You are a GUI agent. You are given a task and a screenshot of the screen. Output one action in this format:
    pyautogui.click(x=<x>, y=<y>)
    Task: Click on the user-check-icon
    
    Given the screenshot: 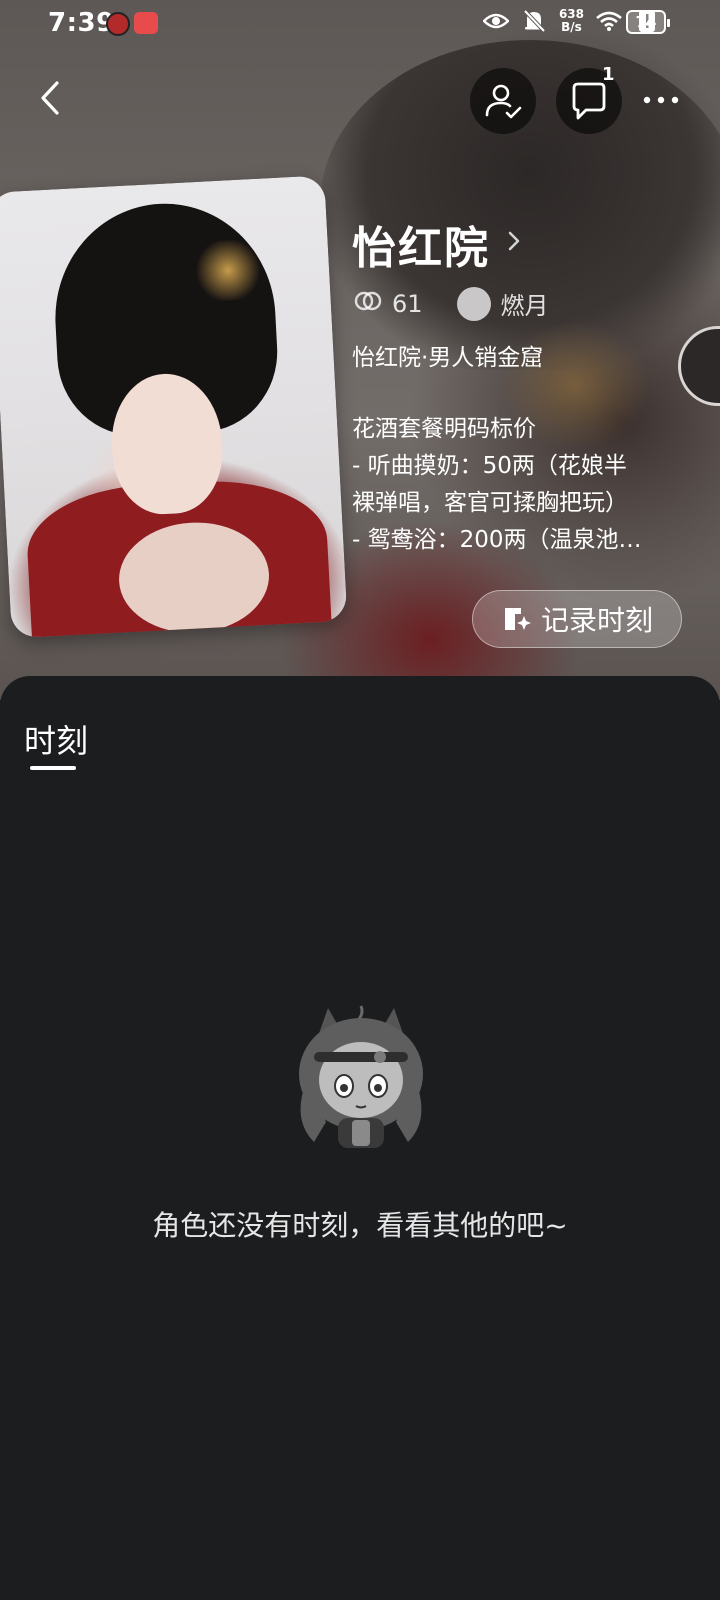 What is the action you would take?
    pyautogui.click(x=503, y=101)
    